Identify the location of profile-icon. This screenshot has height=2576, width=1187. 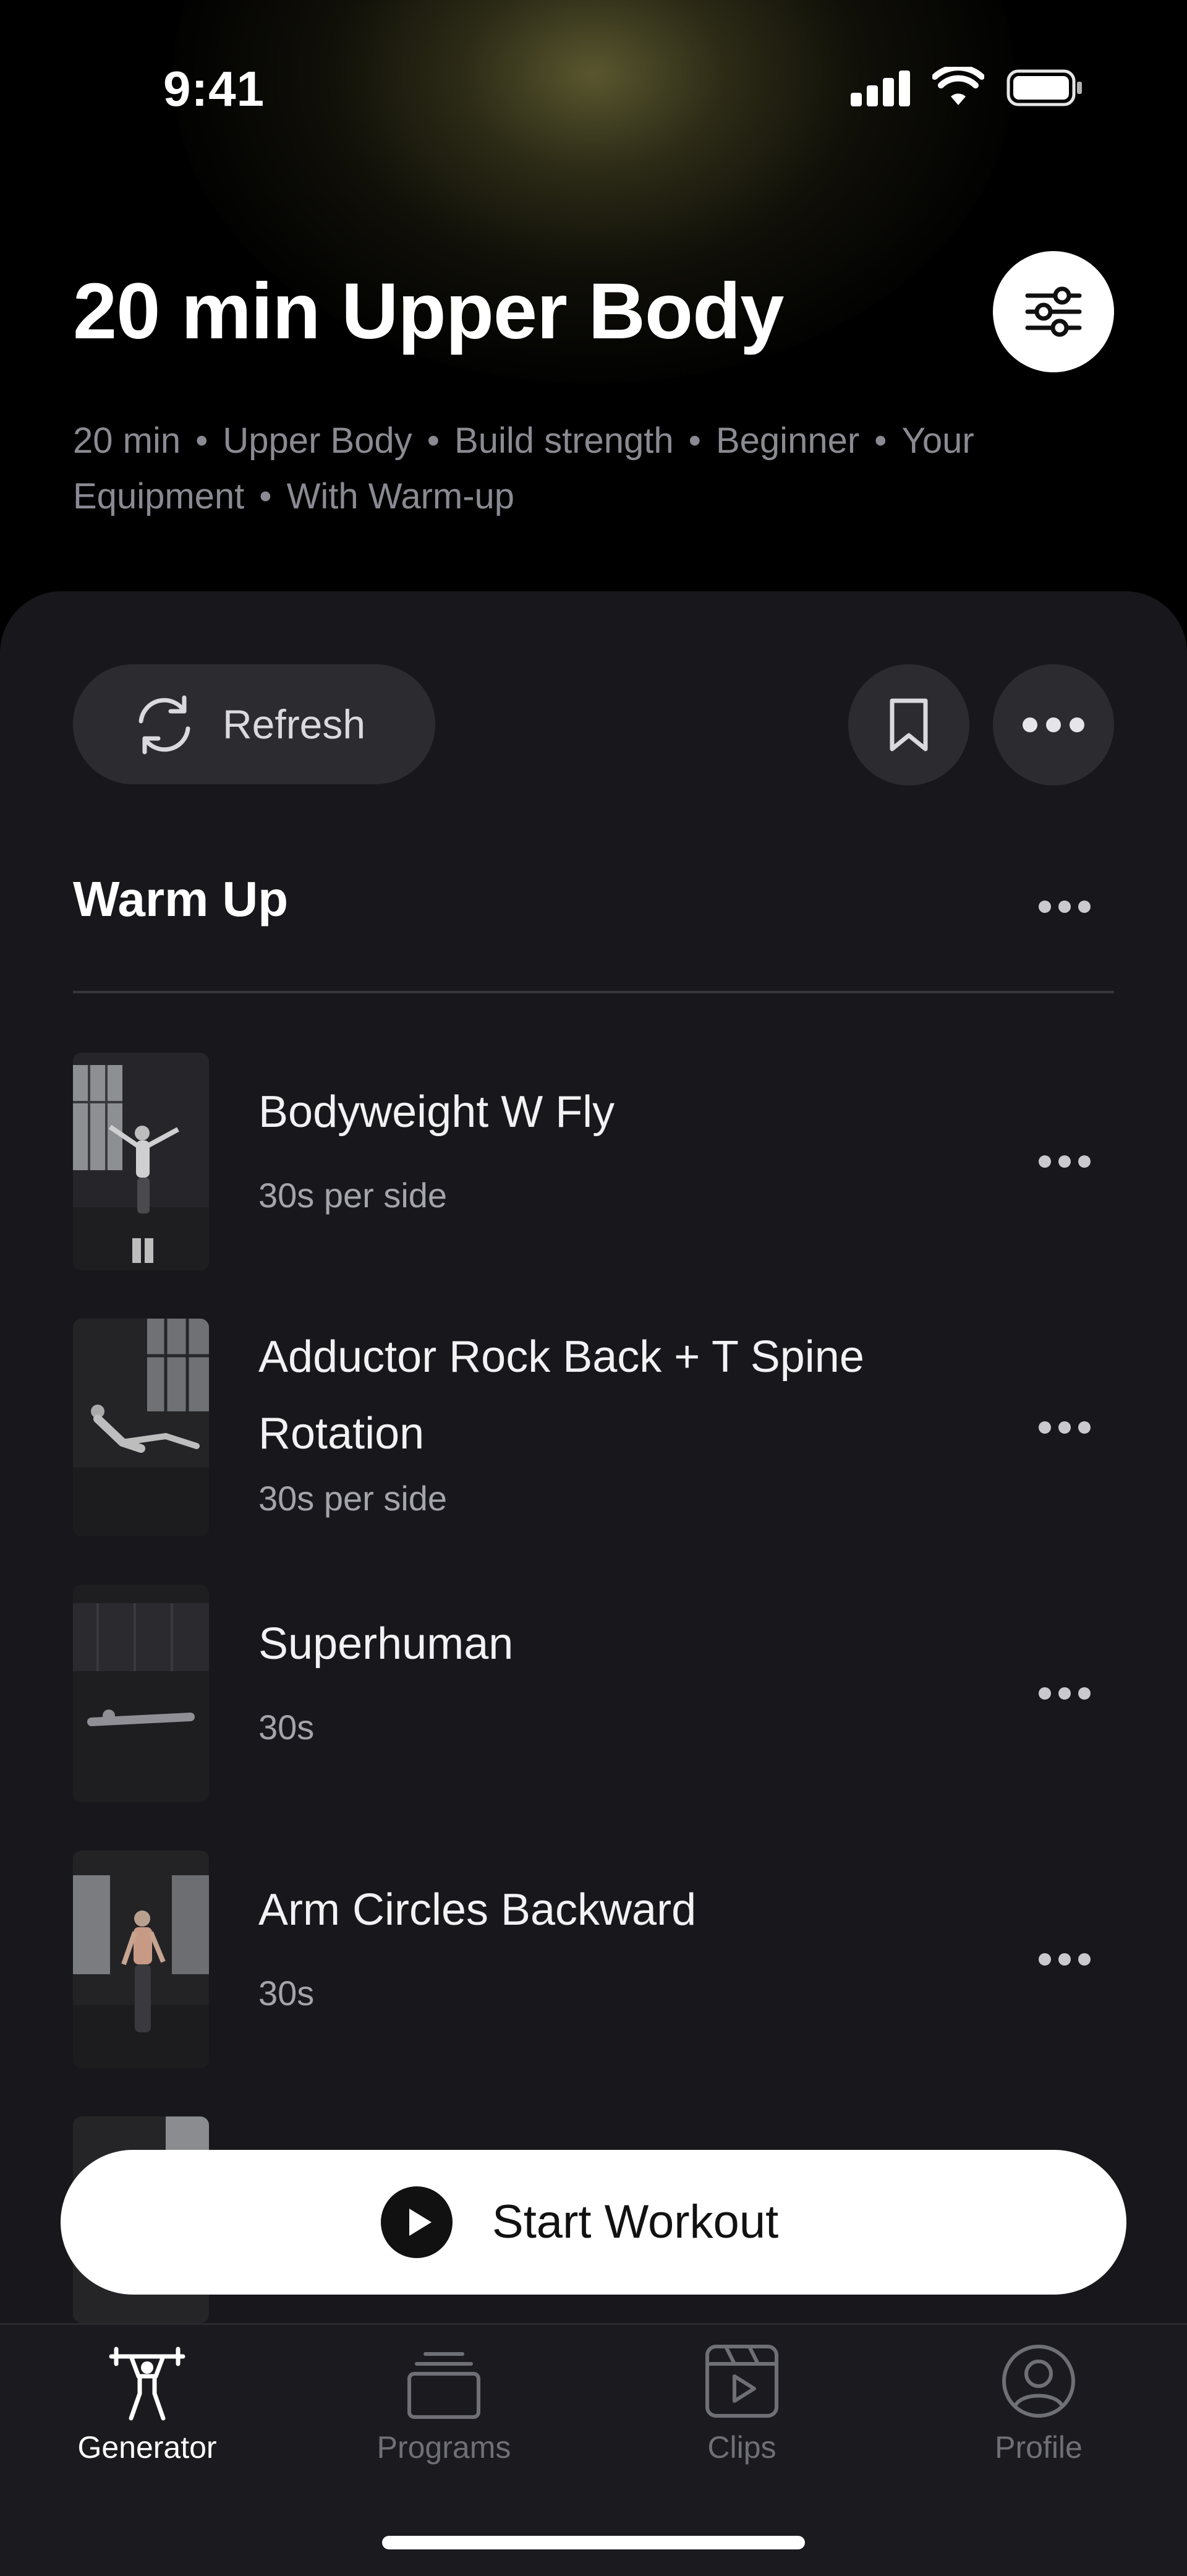
(1039, 2381).